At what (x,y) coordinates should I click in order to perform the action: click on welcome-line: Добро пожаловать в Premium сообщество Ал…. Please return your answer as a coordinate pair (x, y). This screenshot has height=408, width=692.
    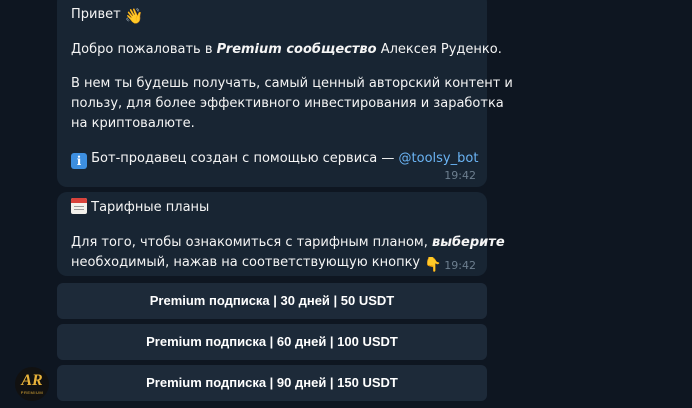
    Looking at the image, I should click on (286, 50).